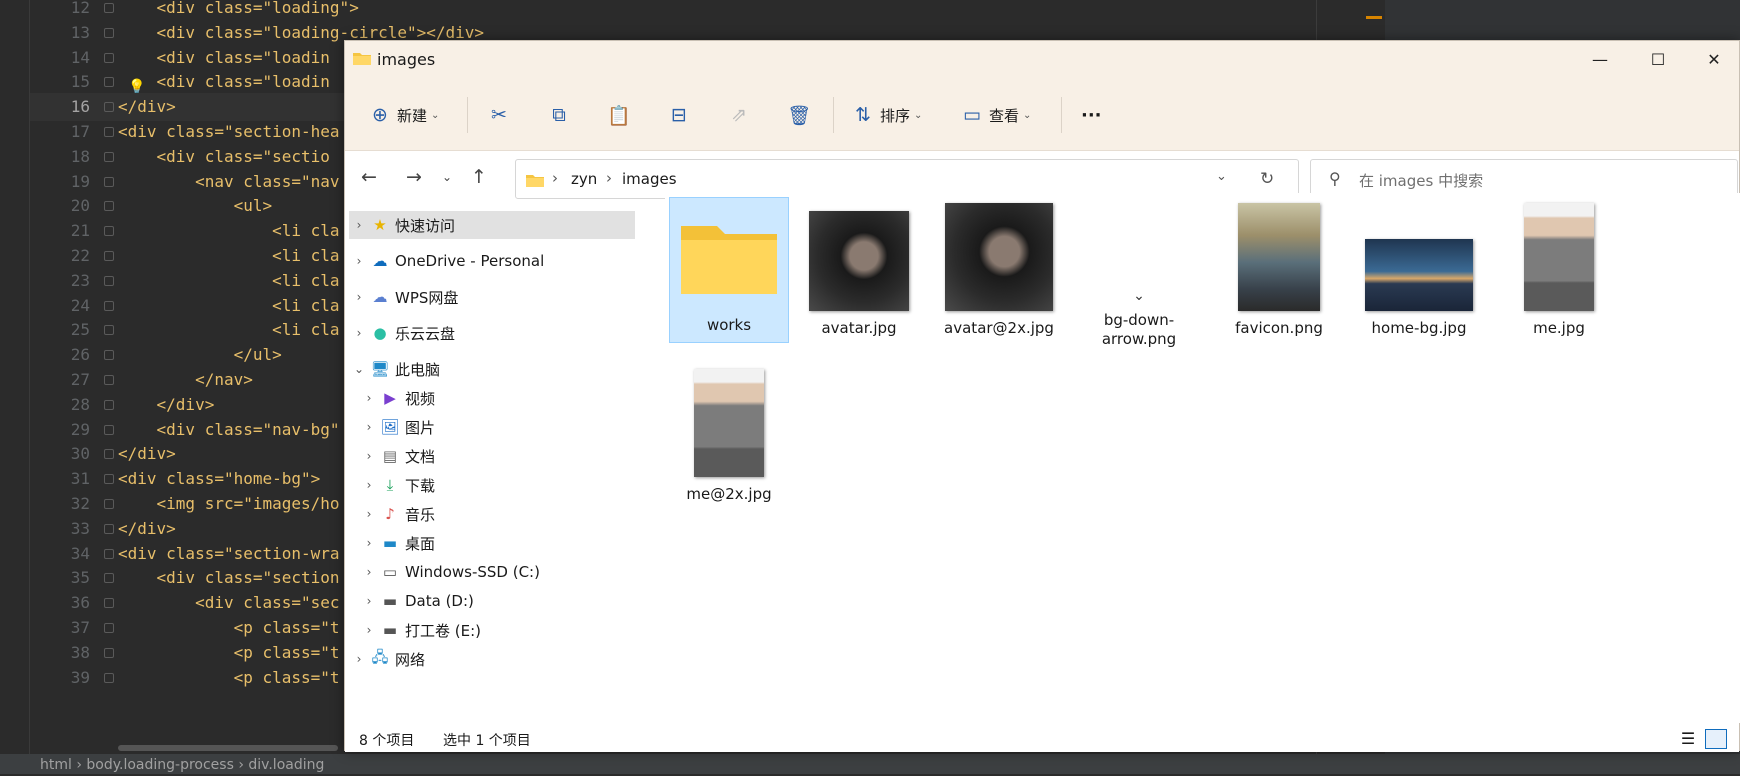 Image resolution: width=1740 pixels, height=776 pixels. What do you see at coordinates (1139, 273) in the screenshot?
I see `file-item-bg-down-arrow: ⌄ bg-down-arrow.png` at bounding box center [1139, 273].